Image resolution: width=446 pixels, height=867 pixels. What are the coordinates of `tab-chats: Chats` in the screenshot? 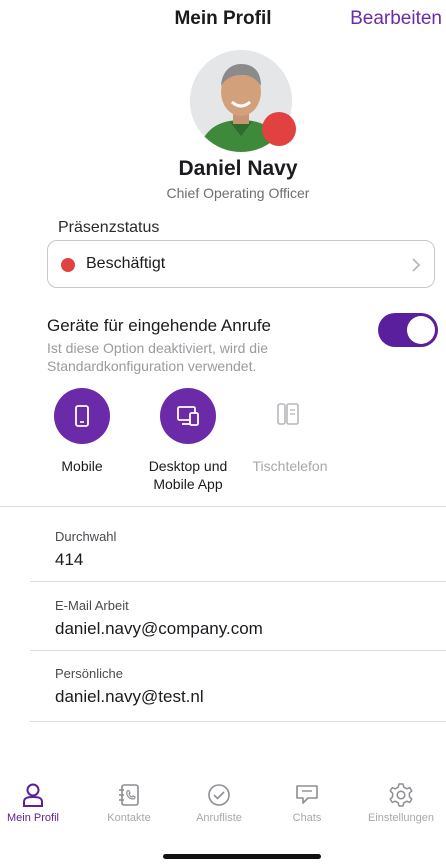 It's located at (307, 802).